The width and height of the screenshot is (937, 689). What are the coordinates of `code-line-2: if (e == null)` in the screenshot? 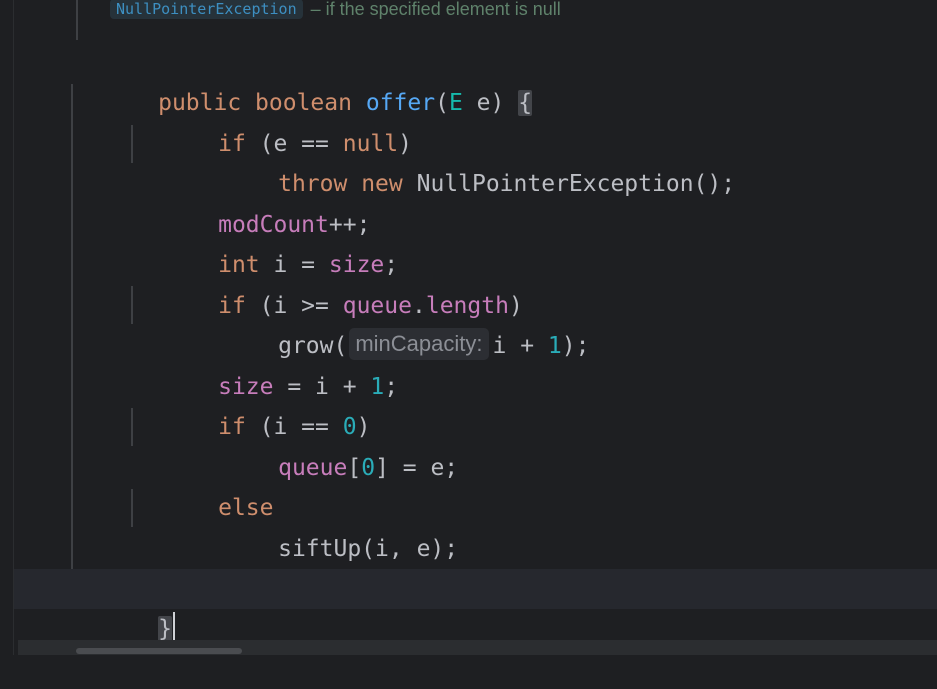 It's located at (475, 120).